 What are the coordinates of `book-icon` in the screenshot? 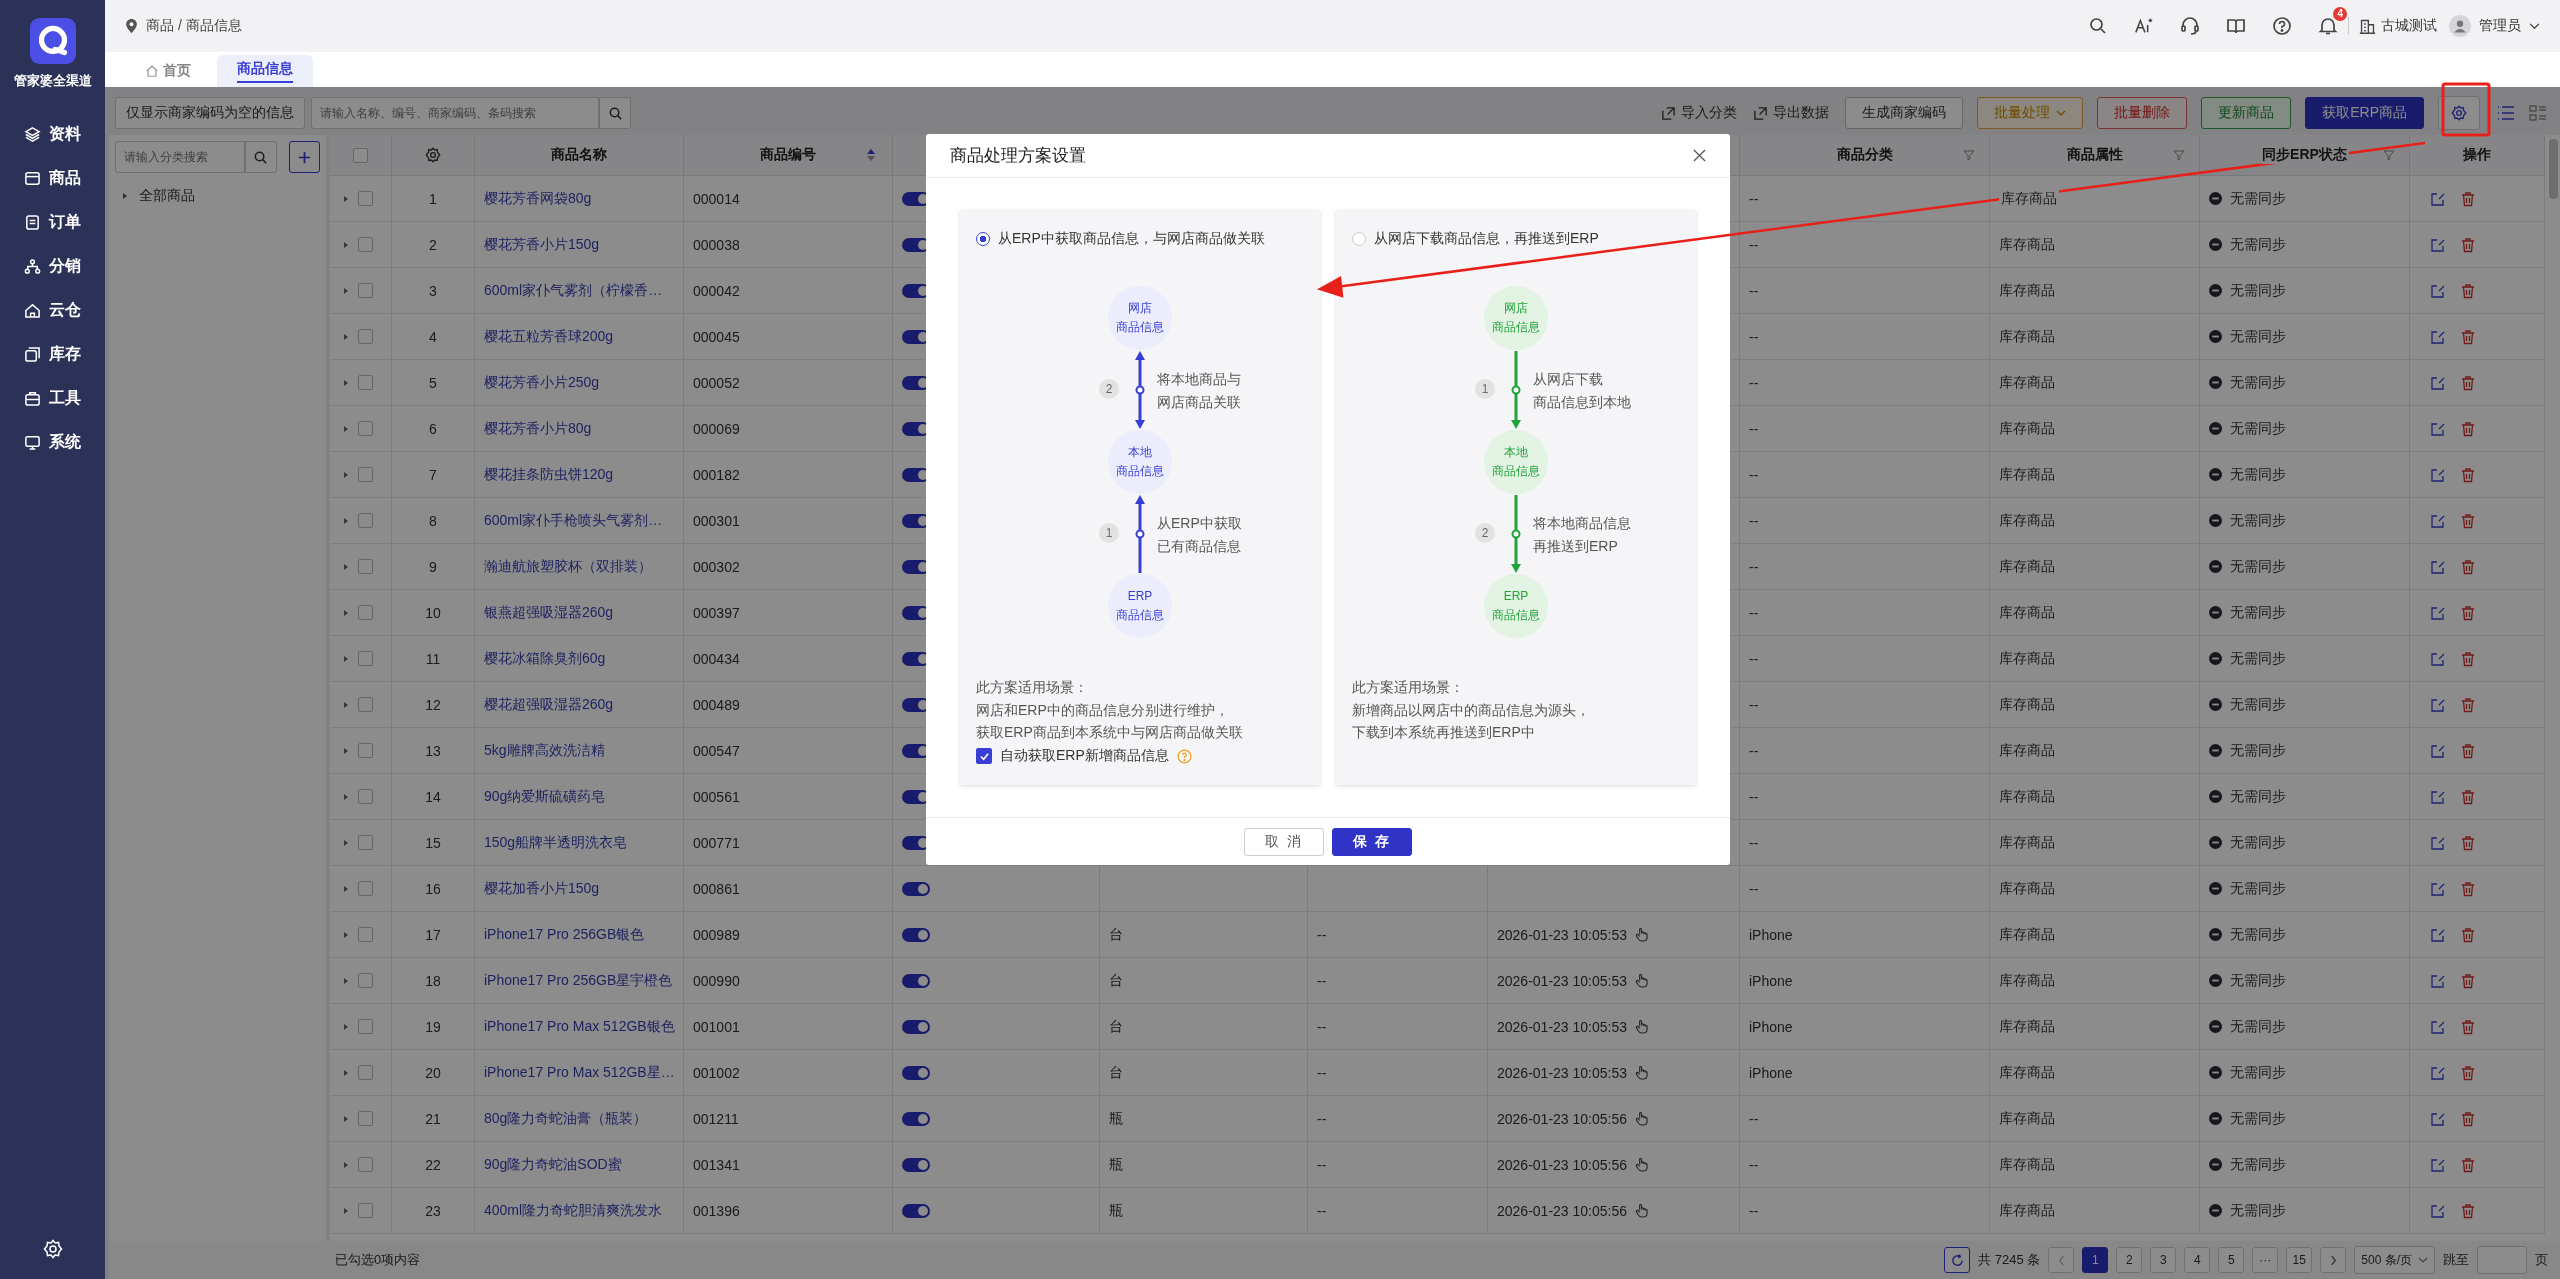 It's located at (2236, 26).